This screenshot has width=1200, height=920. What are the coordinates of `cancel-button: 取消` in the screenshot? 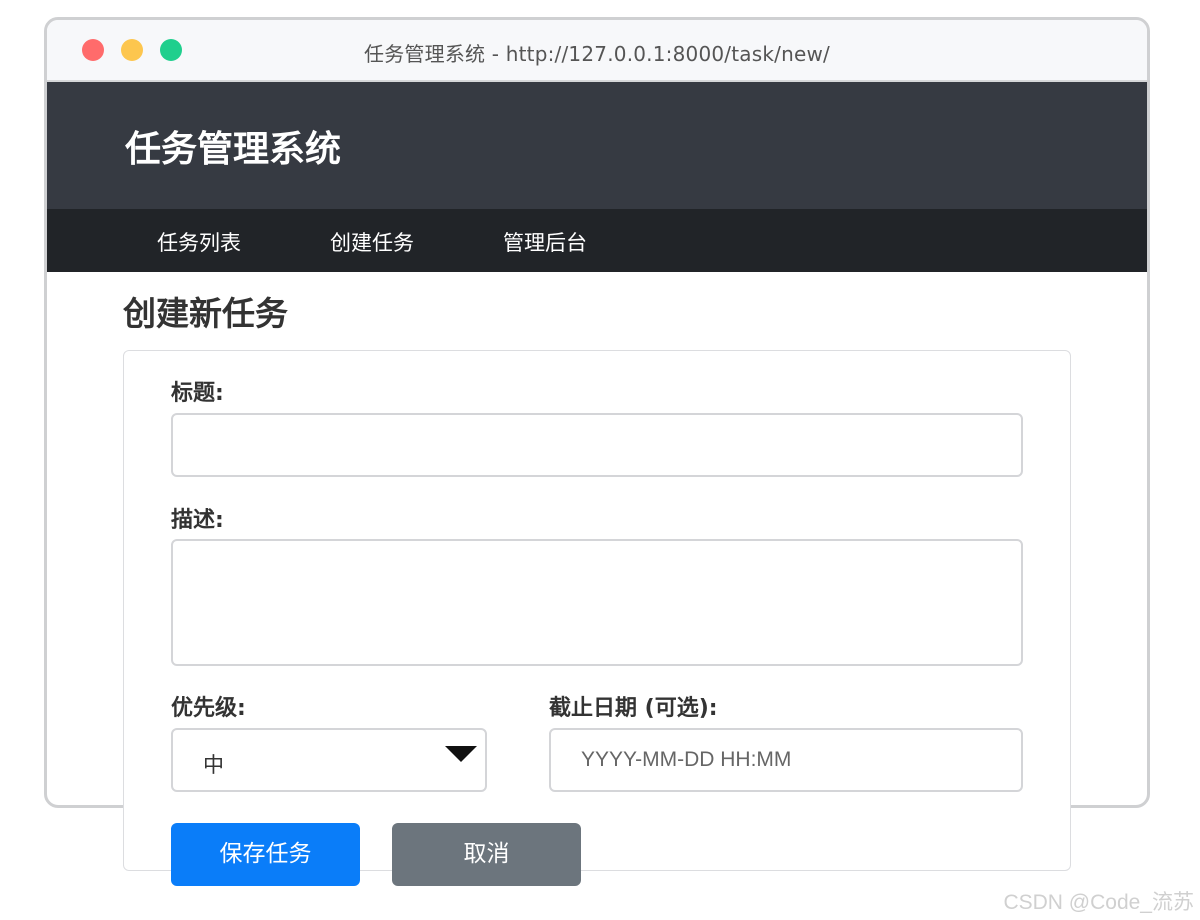 It's located at (486, 854).